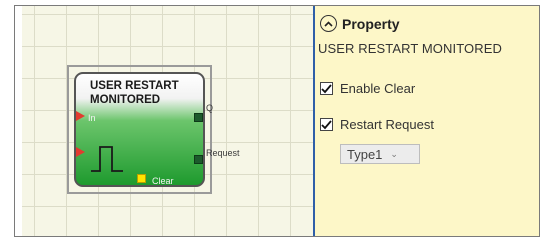 The width and height of the screenshot is (551, 248). I want to click on type-select-value: Type1, so click(365, 154).